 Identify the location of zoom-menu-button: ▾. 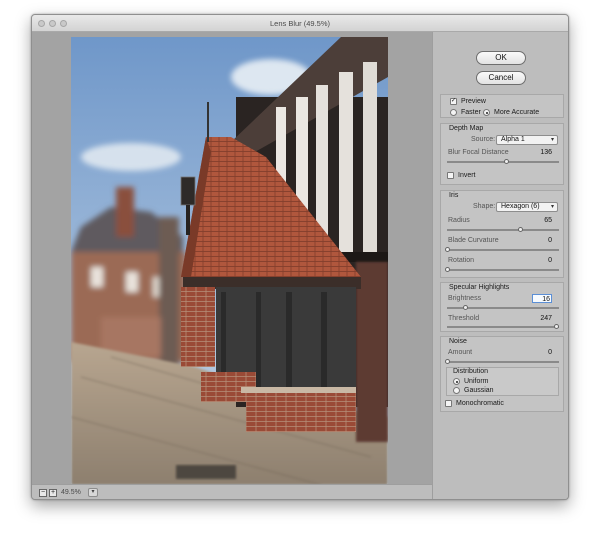
(93, 492).